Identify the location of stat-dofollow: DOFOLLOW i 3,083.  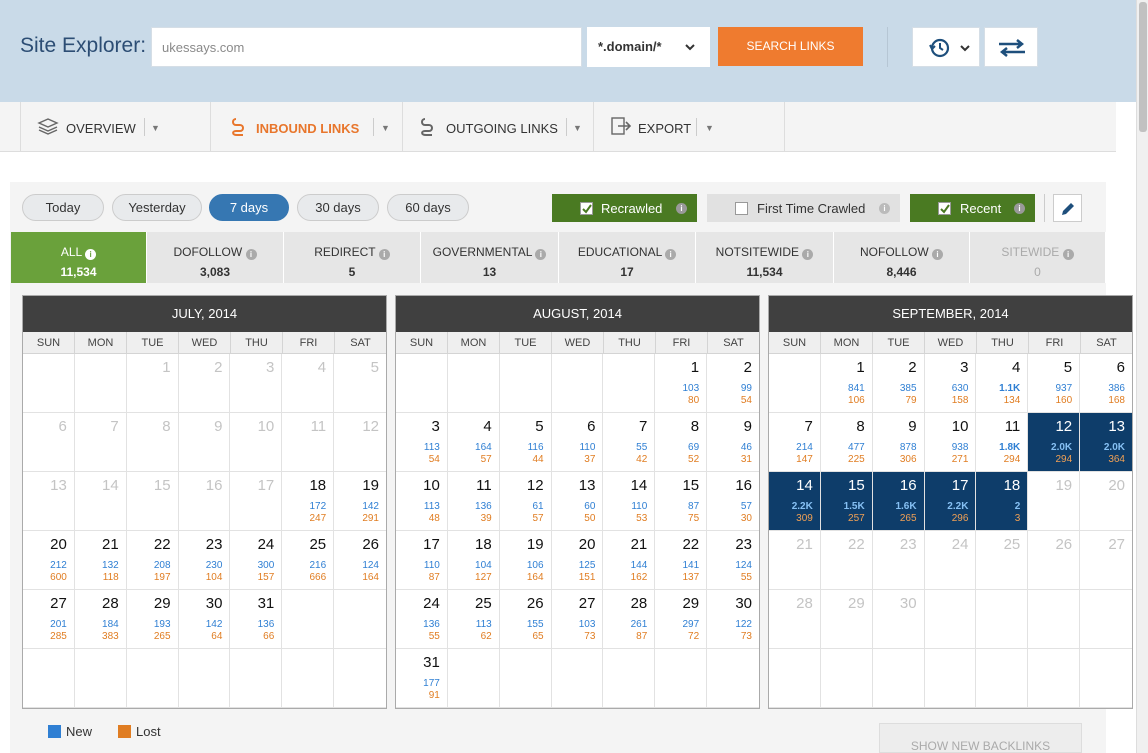
(215, 257).